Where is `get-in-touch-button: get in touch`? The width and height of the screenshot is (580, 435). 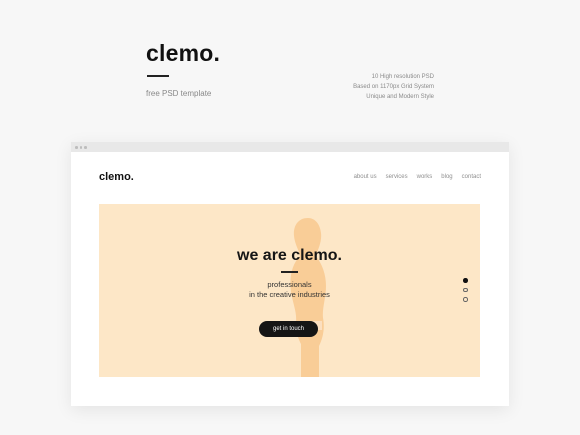 get-in-touch-button: get in touch is located at coordinates (288, 329).